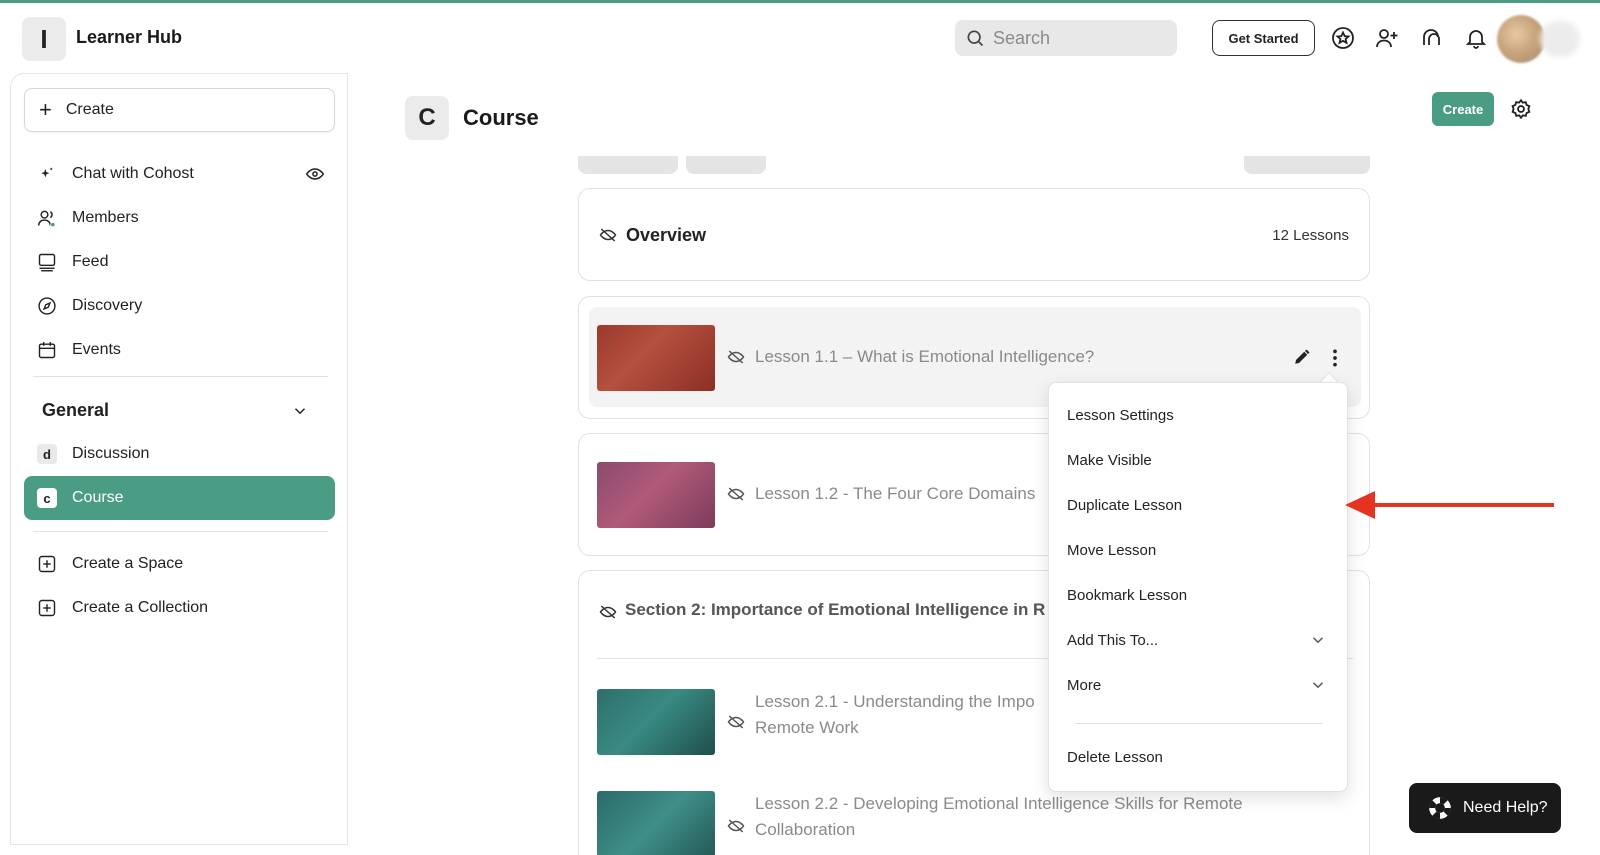  I want to click on compass-icon, so click(47, 306).